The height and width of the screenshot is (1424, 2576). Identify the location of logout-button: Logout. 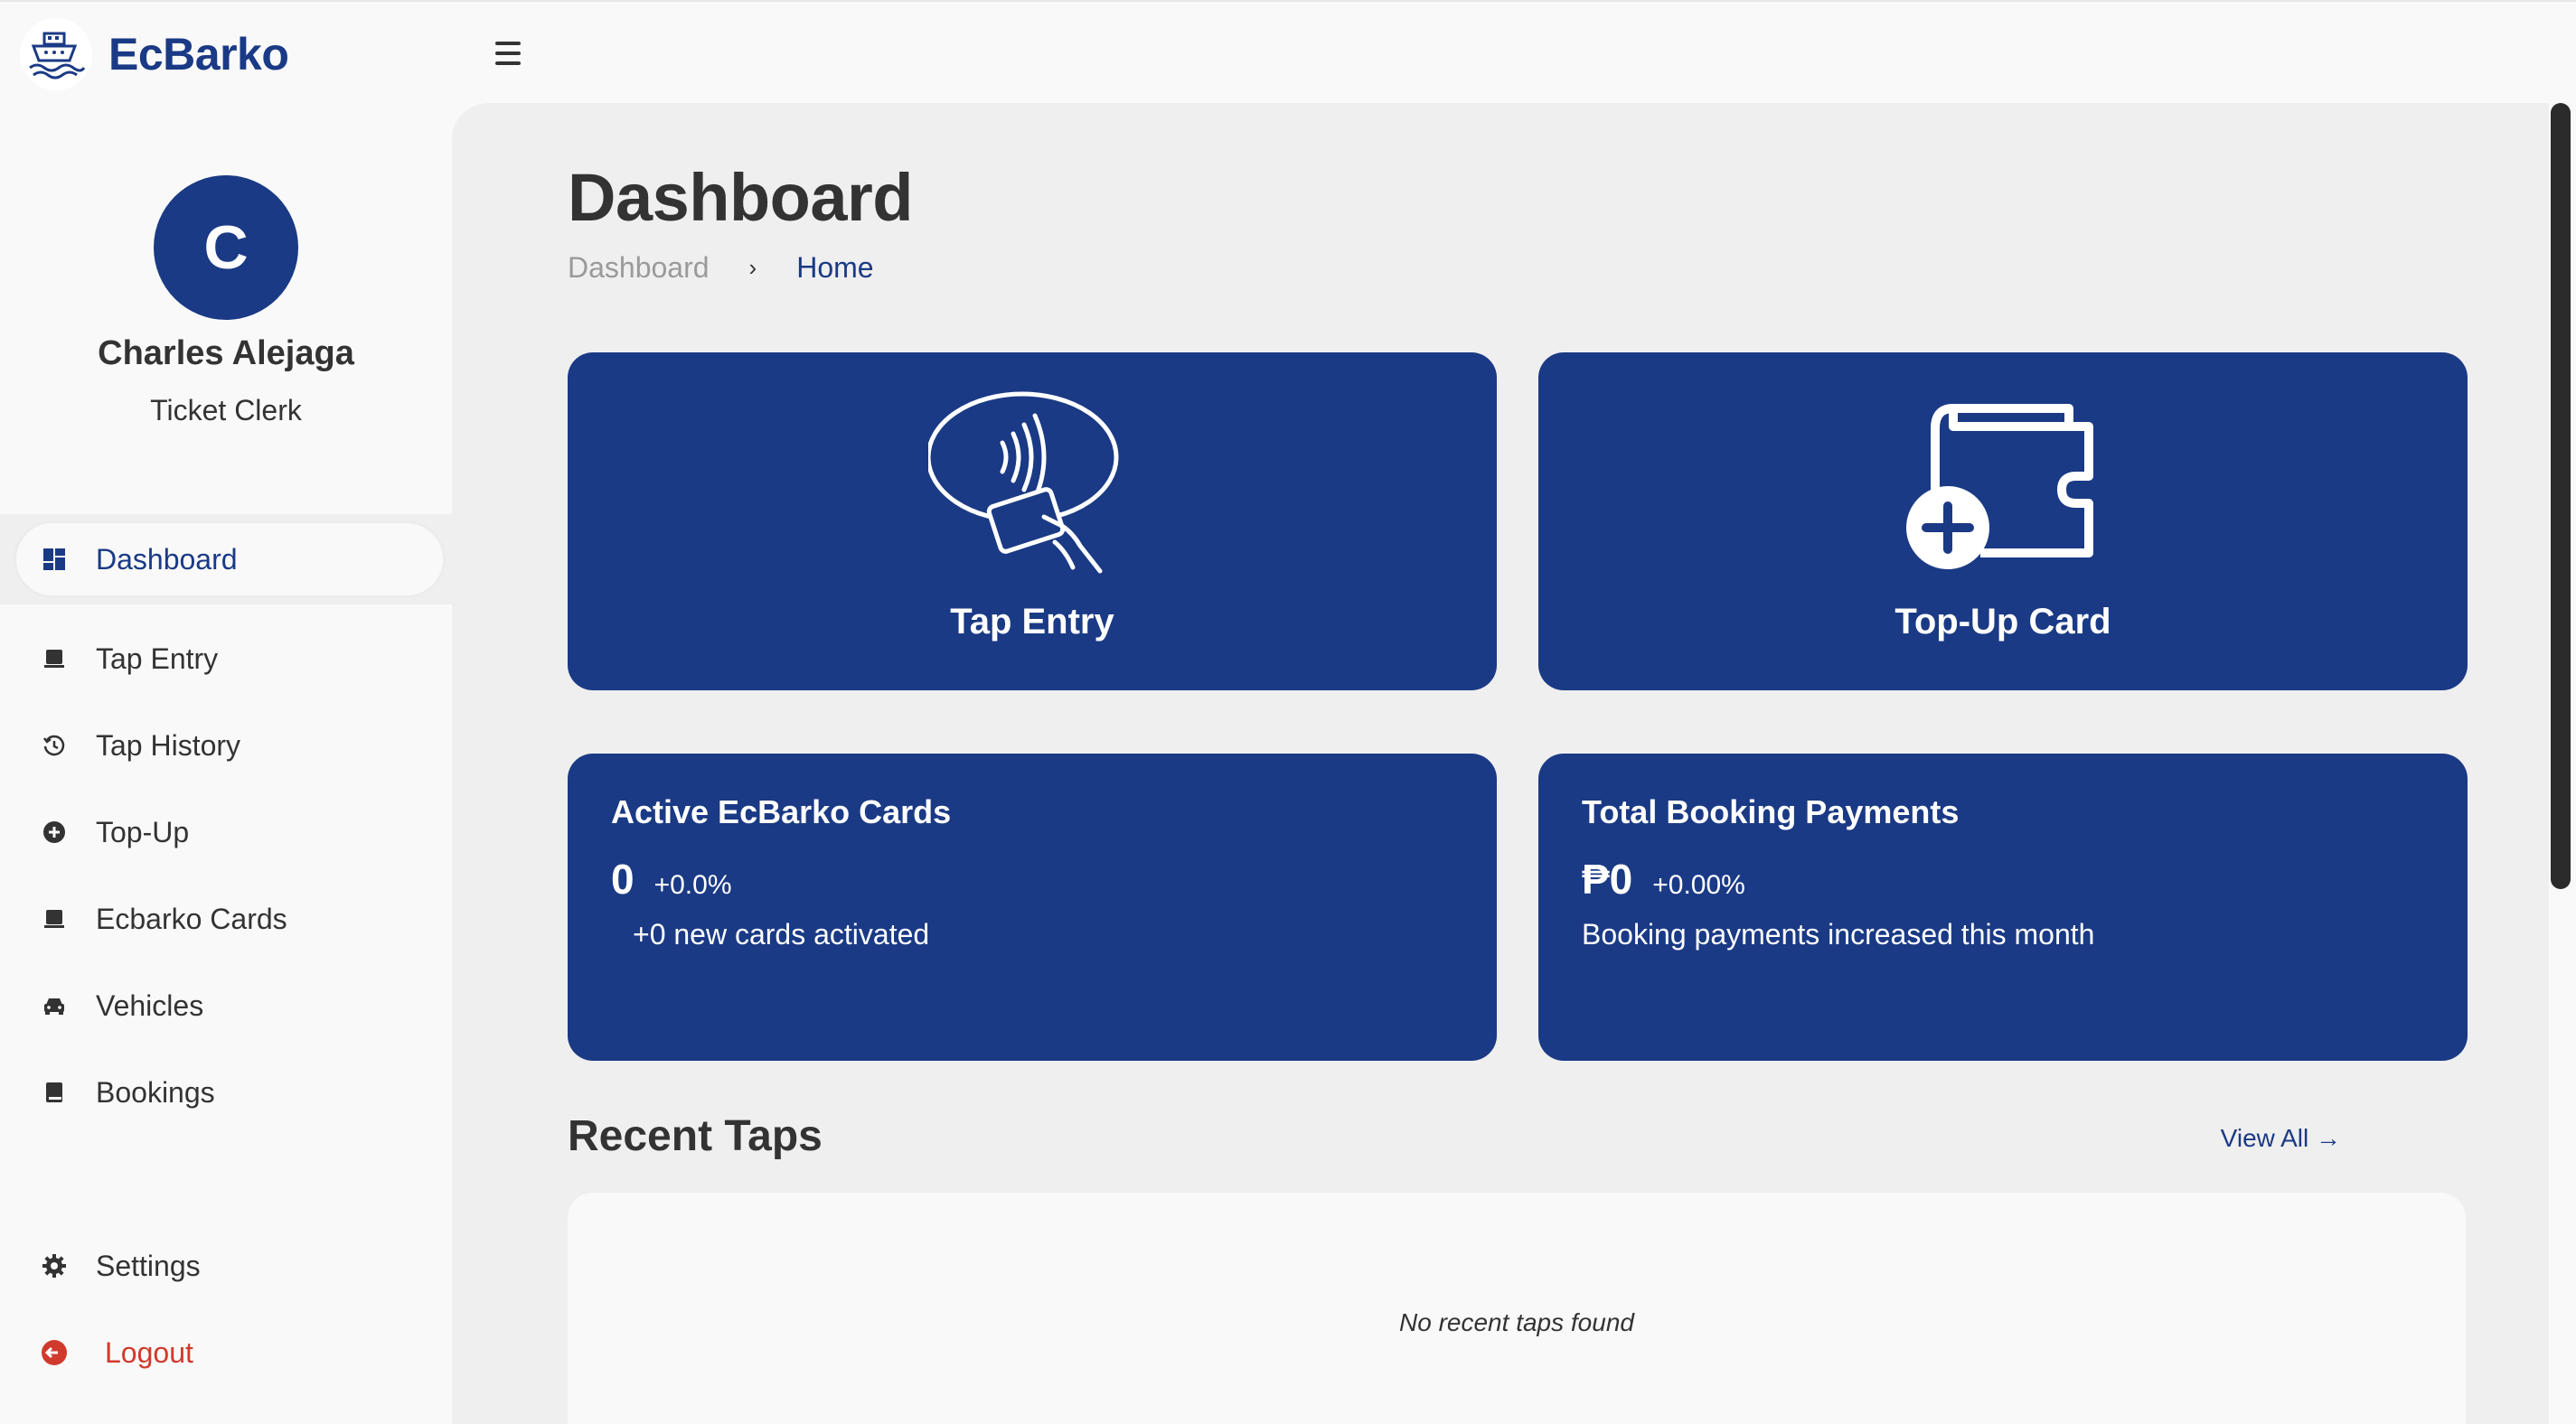
(229, 1352).